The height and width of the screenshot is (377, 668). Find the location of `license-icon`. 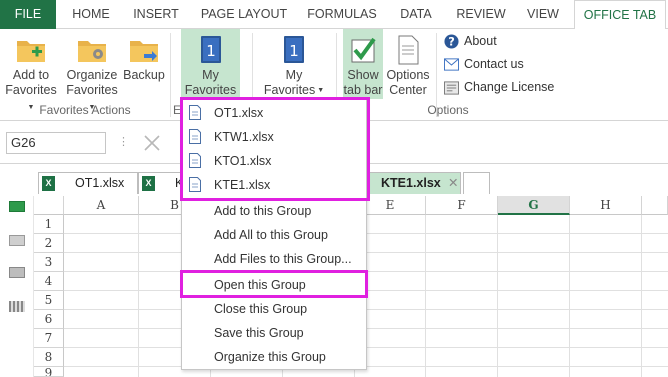

license-icon is located at coordinates (451, 88).